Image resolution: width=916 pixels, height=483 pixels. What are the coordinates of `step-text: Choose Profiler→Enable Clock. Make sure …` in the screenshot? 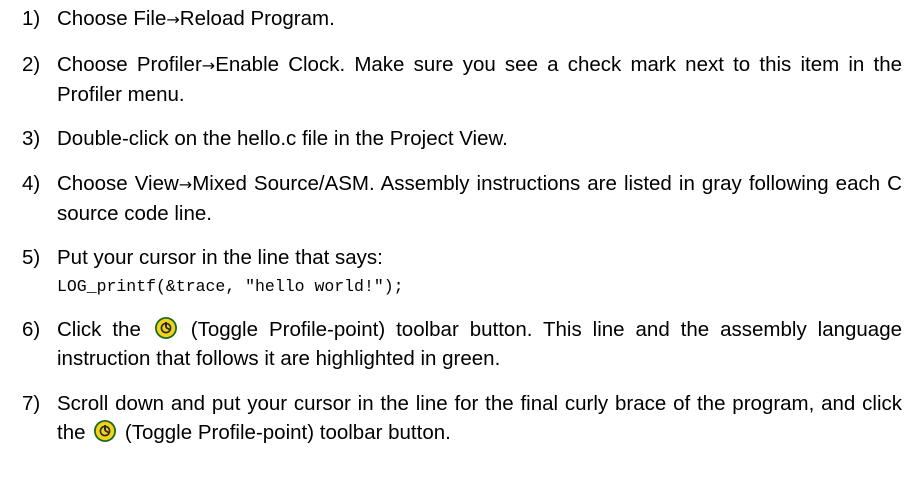 It's located at (479, 79).